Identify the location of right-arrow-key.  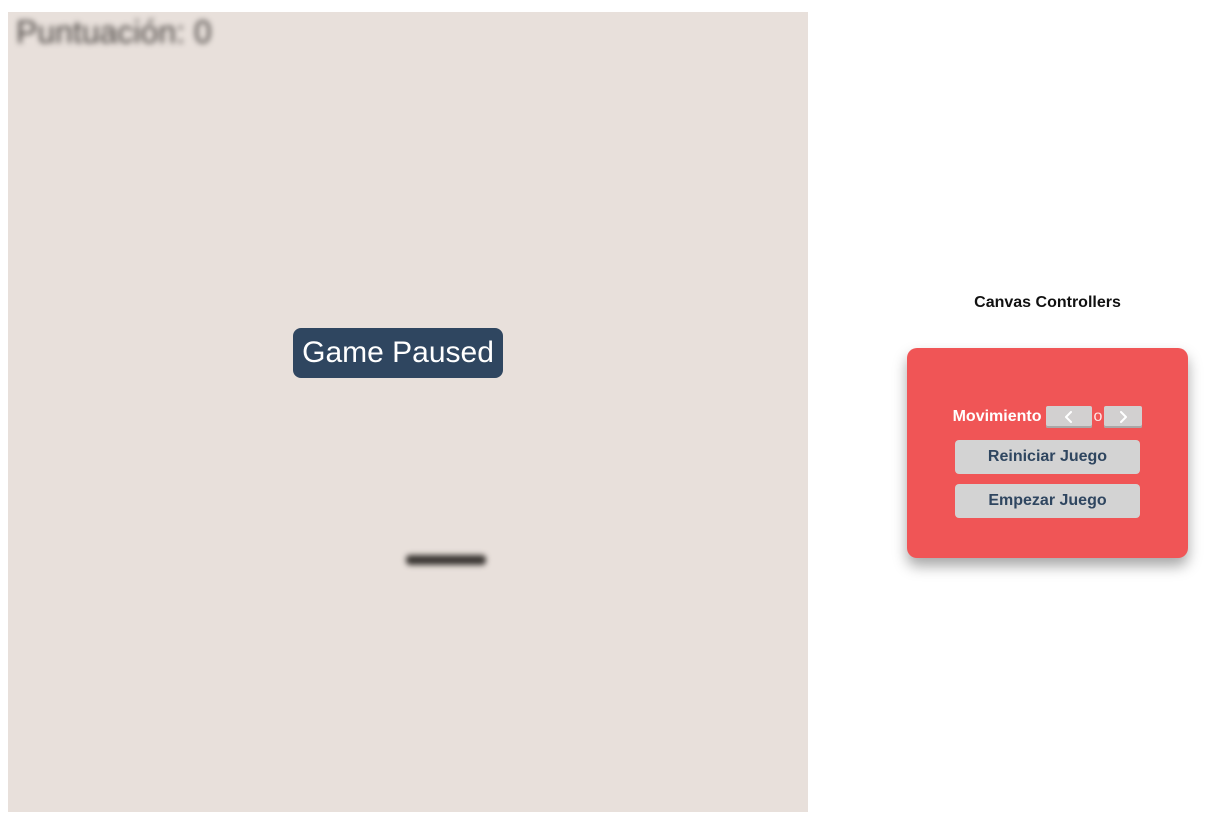
(1123, 417).